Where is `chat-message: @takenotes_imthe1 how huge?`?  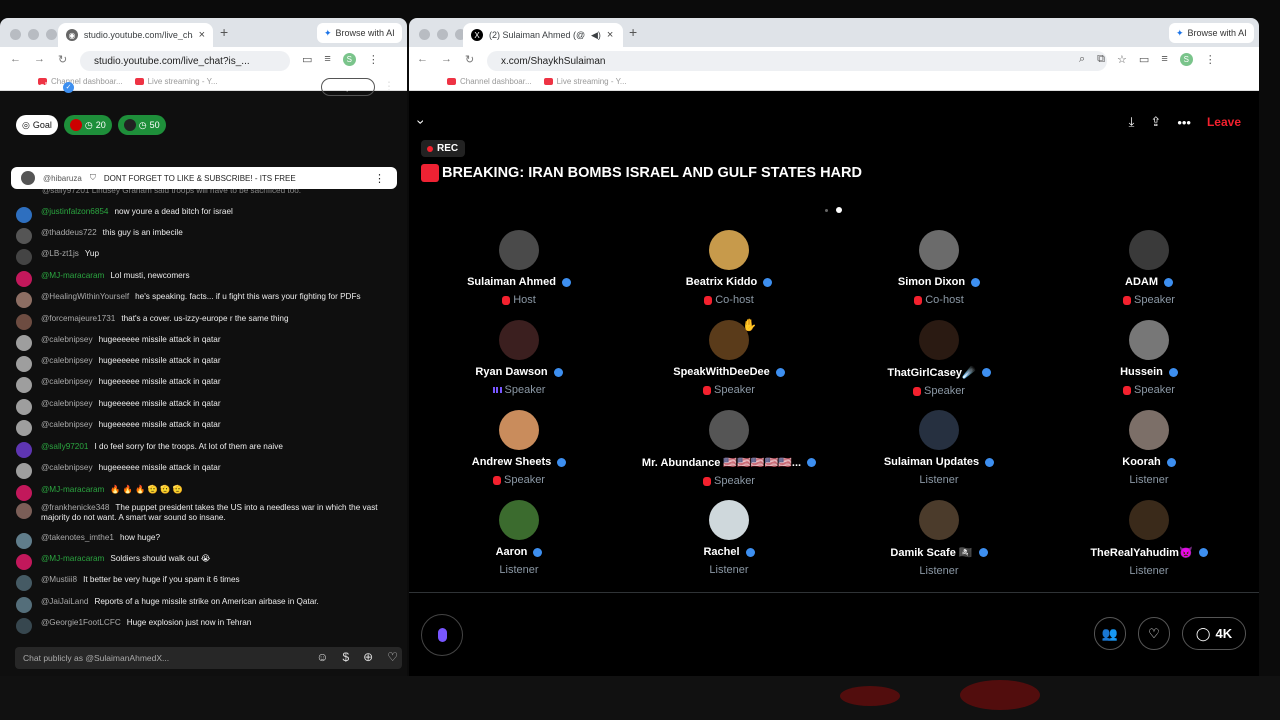
chat-message: @takenotes_imthe1 how huge? is located at coordinates (203, 541).